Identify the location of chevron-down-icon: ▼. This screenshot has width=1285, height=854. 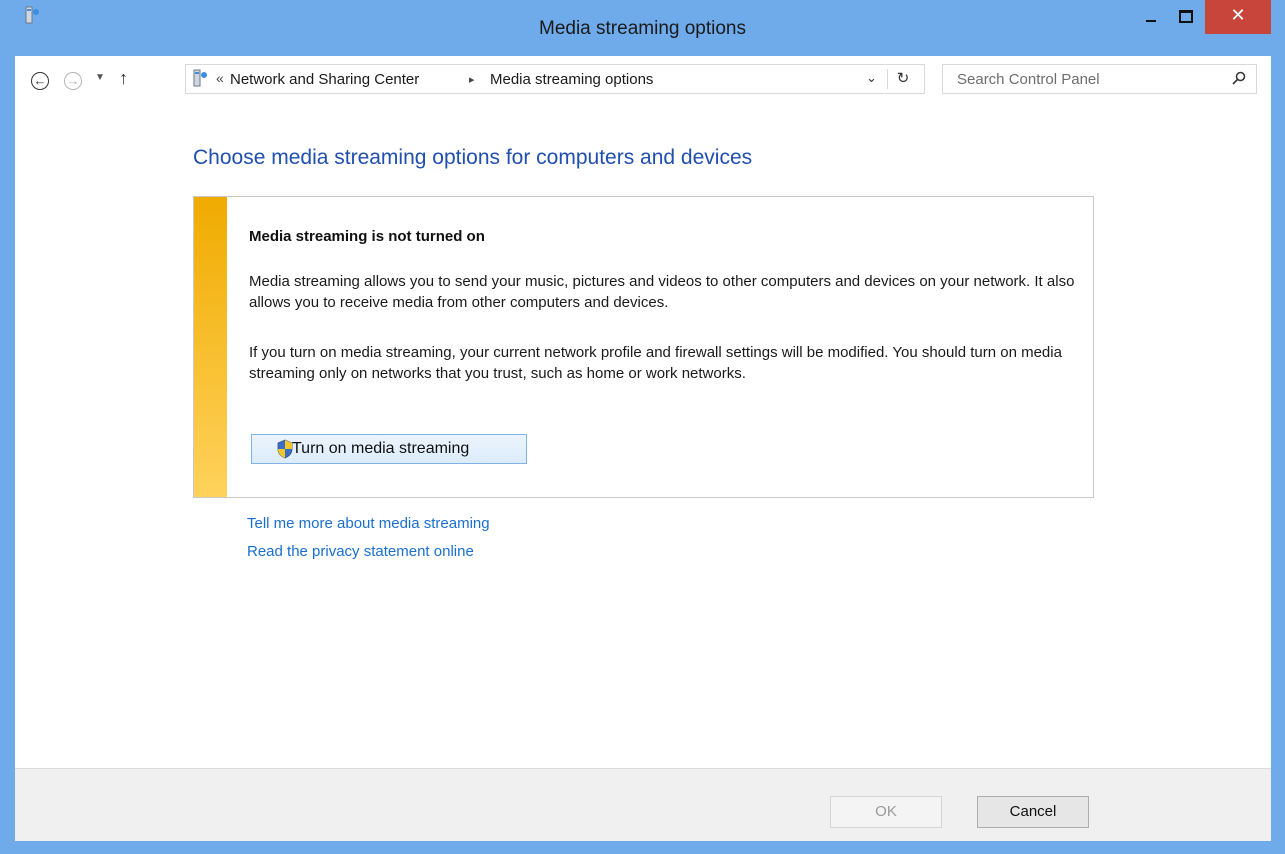
(100, 77).